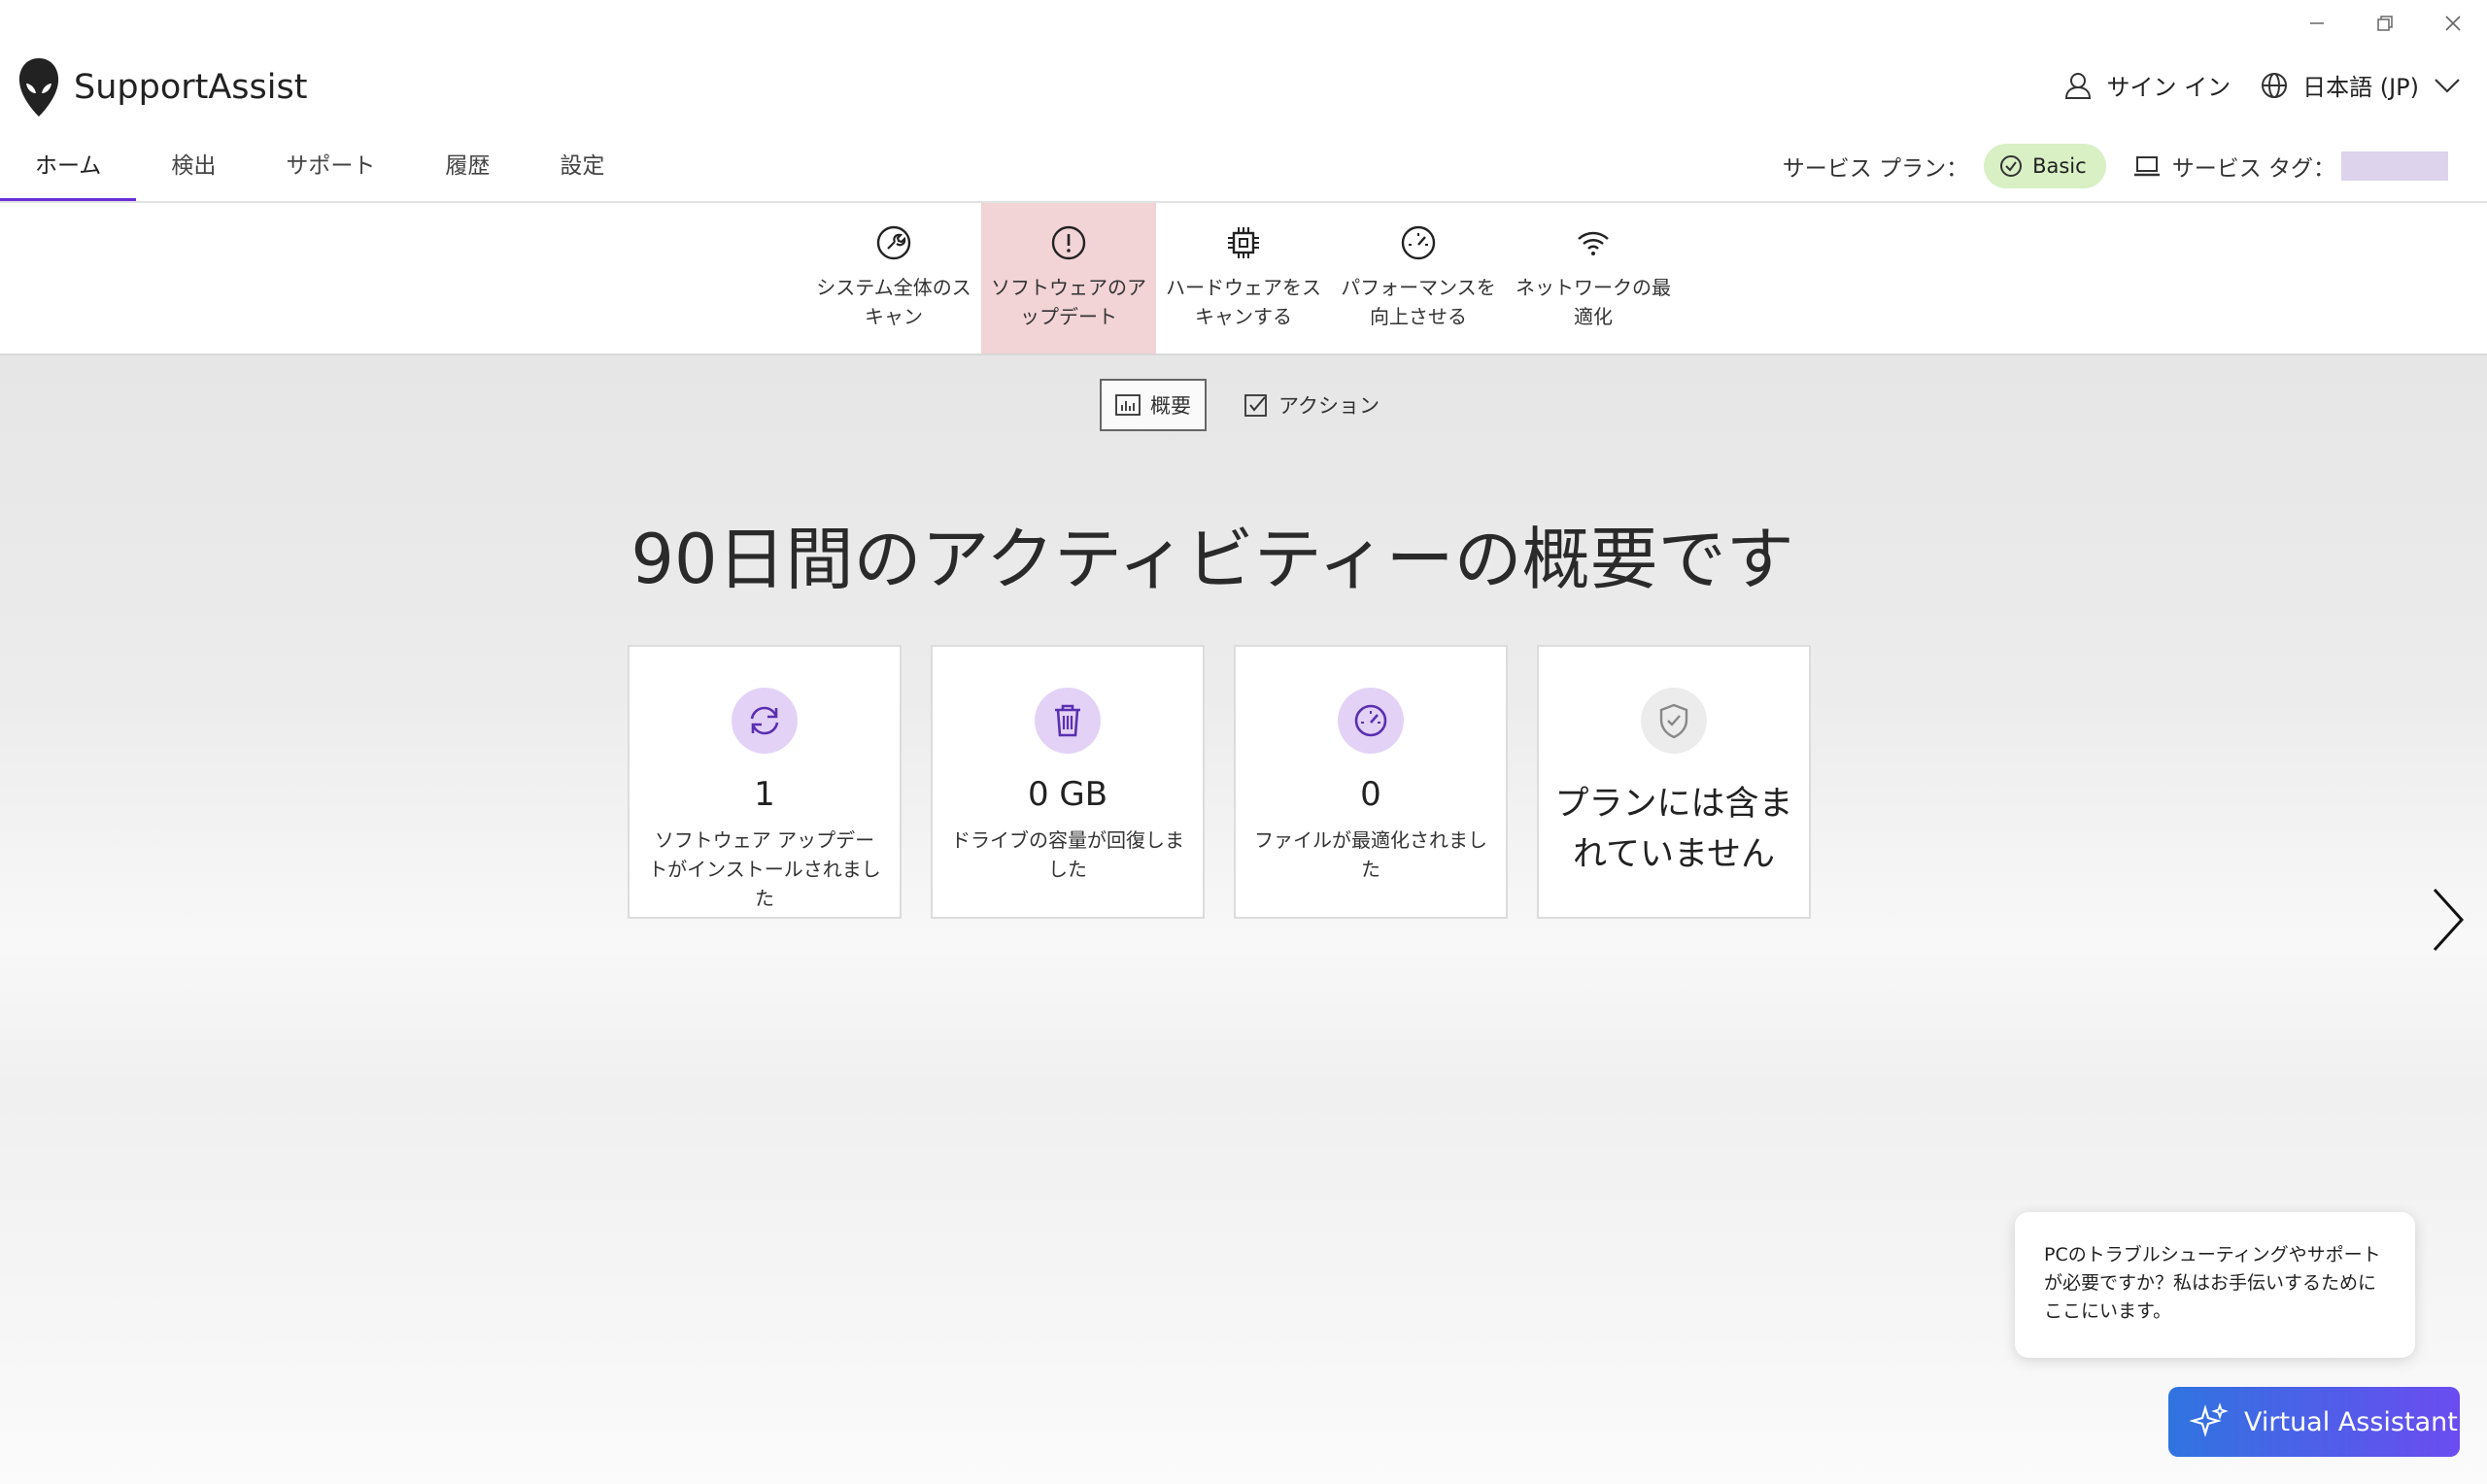 This screenshot has height=1484, width=2487. I want to click on checkbox-icon, so click(1255, 405).